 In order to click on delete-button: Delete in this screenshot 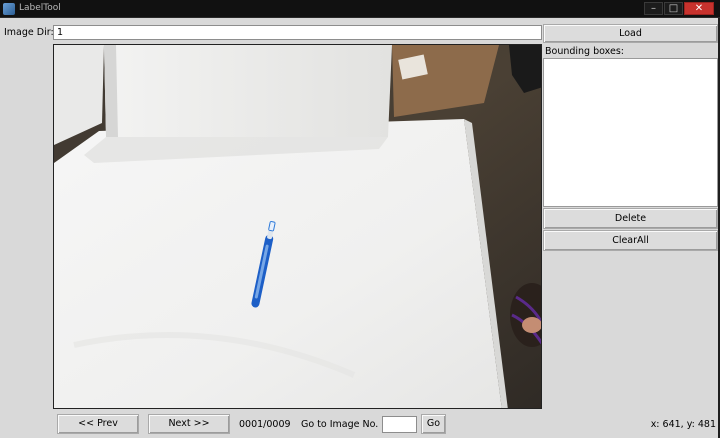, I will do `click(630, 218)`.